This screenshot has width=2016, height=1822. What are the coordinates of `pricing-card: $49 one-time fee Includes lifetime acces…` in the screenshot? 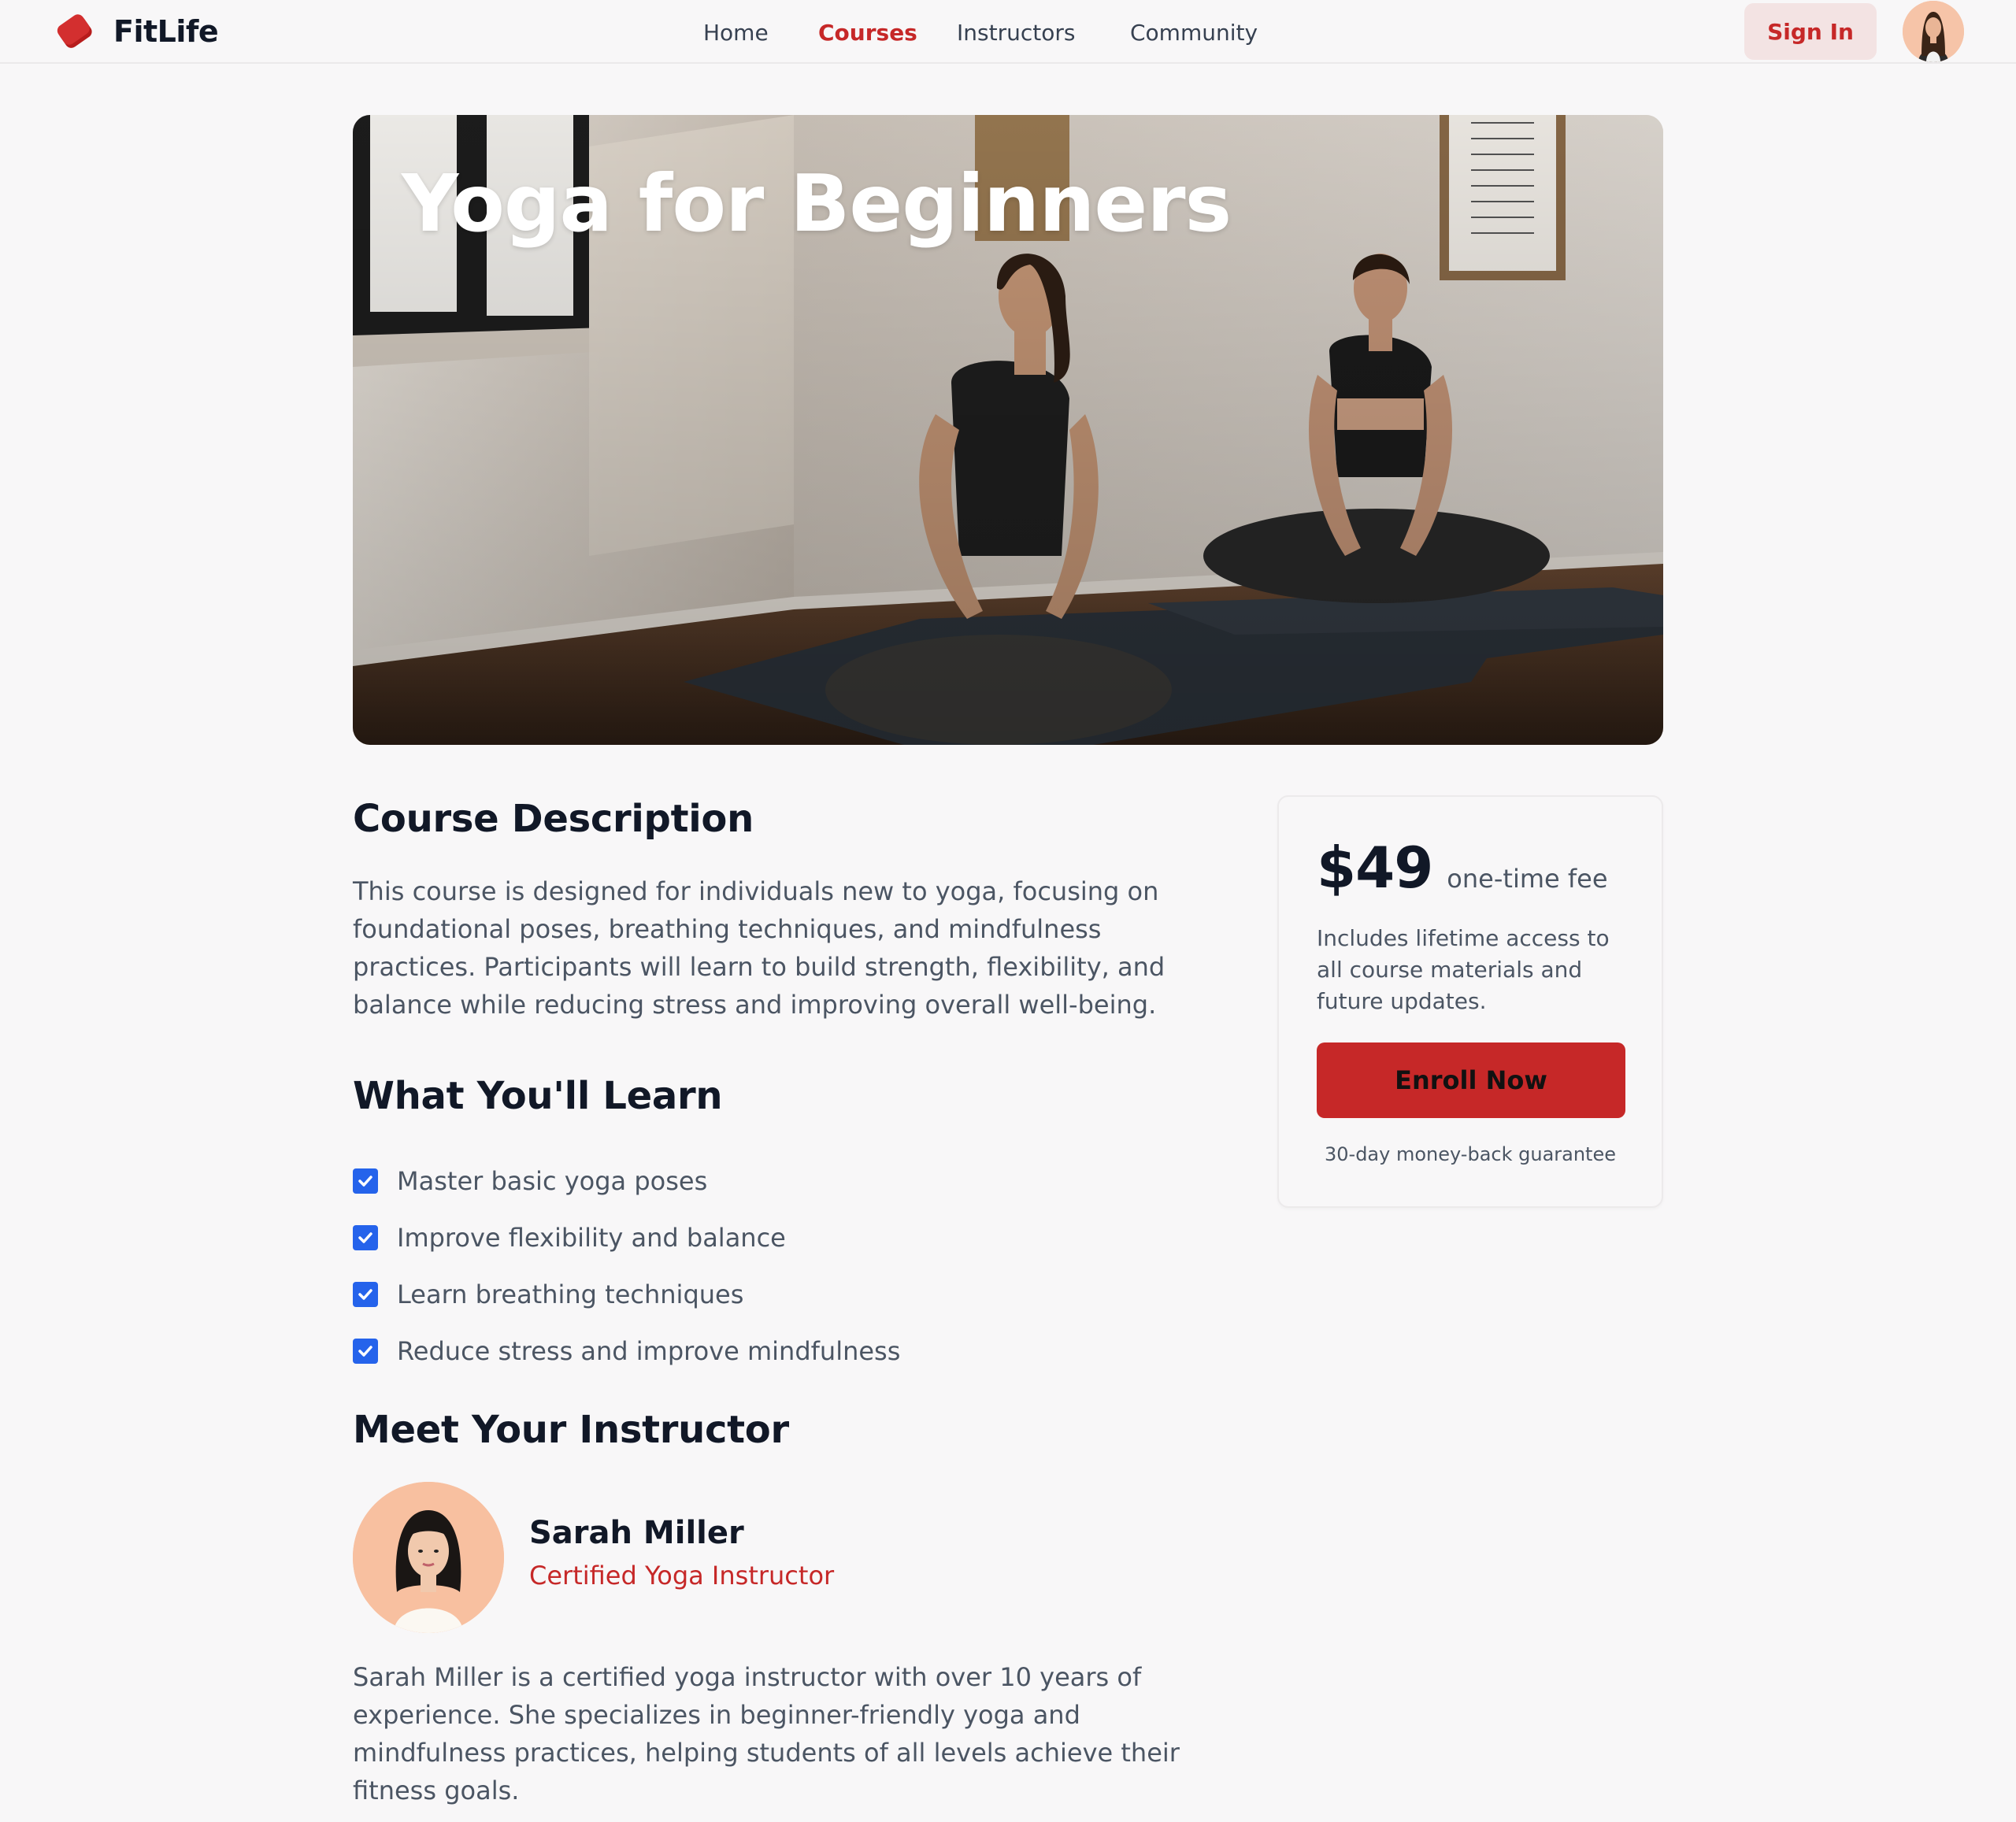 It's located at (1470, 1001).